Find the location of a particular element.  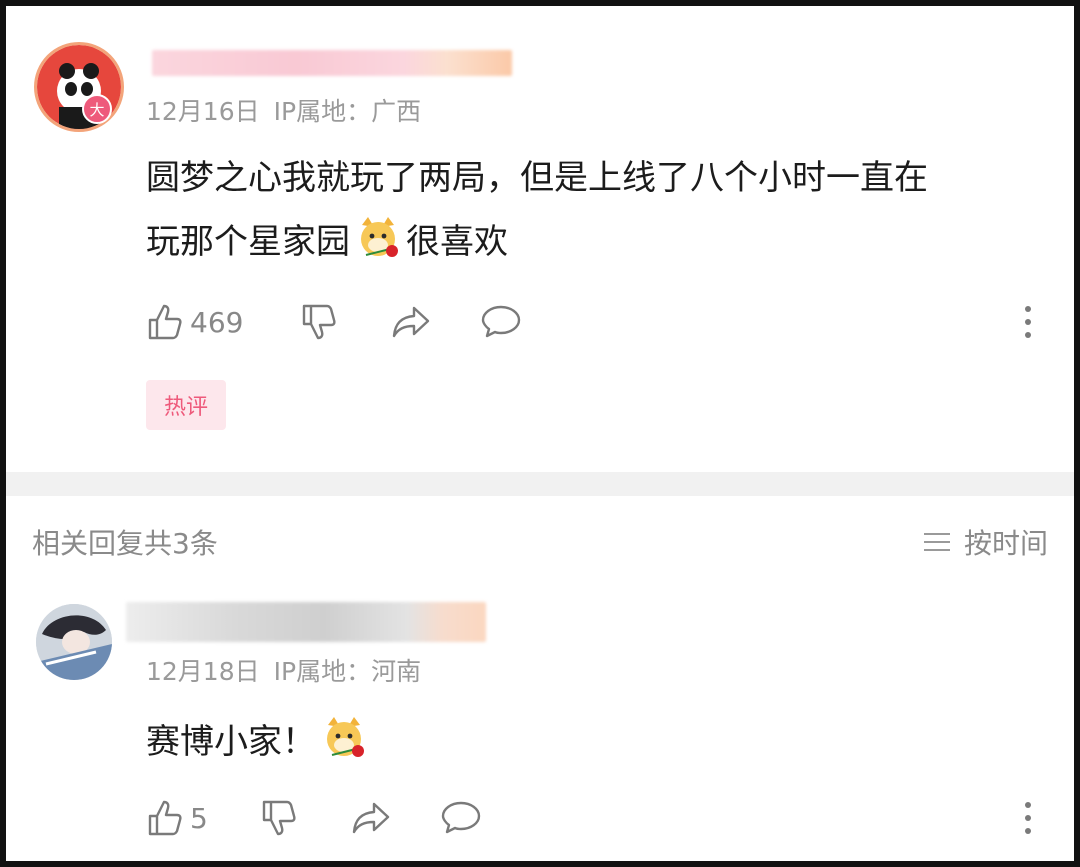

section-divider is located at coordinates (540, 484).